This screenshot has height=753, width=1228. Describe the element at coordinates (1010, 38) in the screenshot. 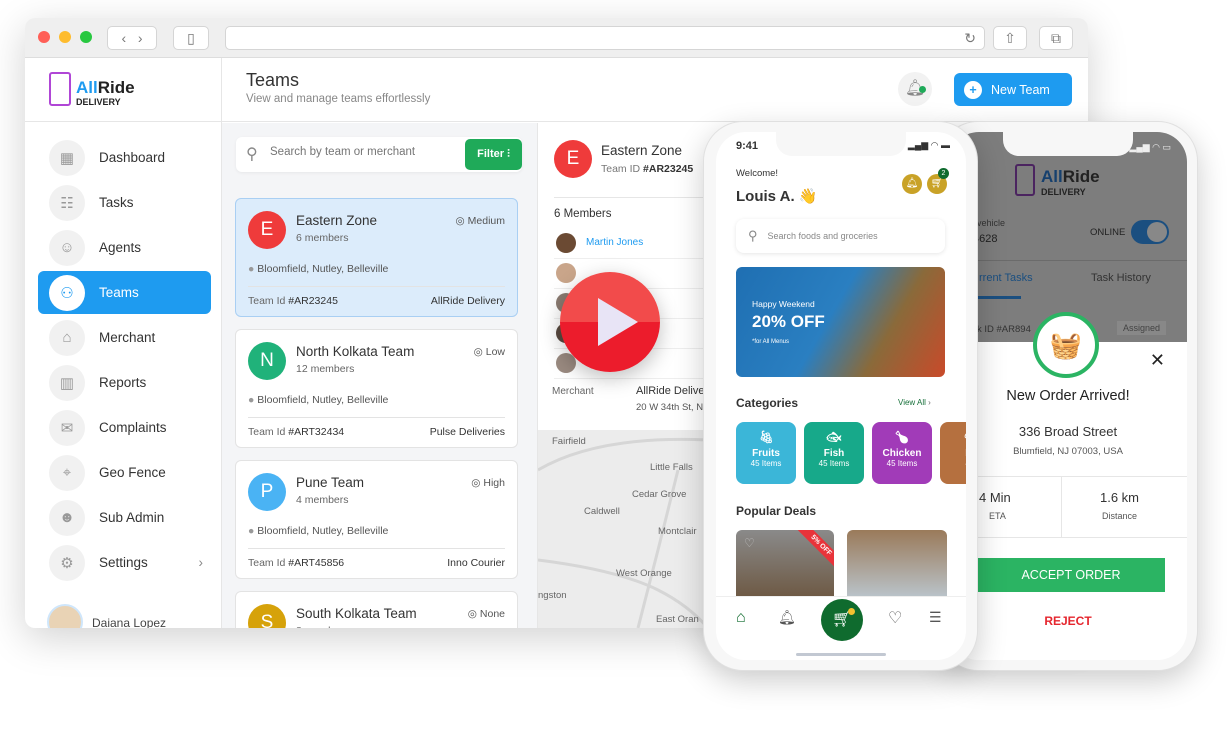

I see `share-icon: ⇧` at that location.